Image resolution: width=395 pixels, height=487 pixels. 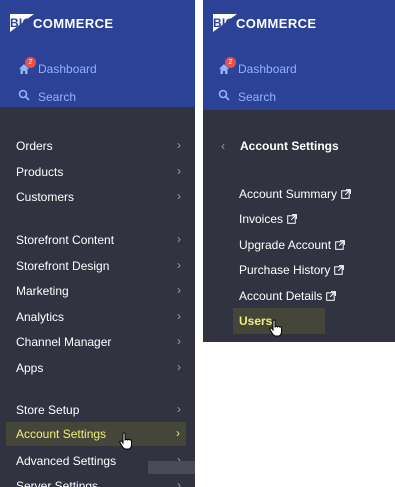 What do you see at coordinates (299, 55) in the screenshot?
I see `panel-header: BIG COMMERCE 2 Dashboard Search` at bounding box center [299, 55].